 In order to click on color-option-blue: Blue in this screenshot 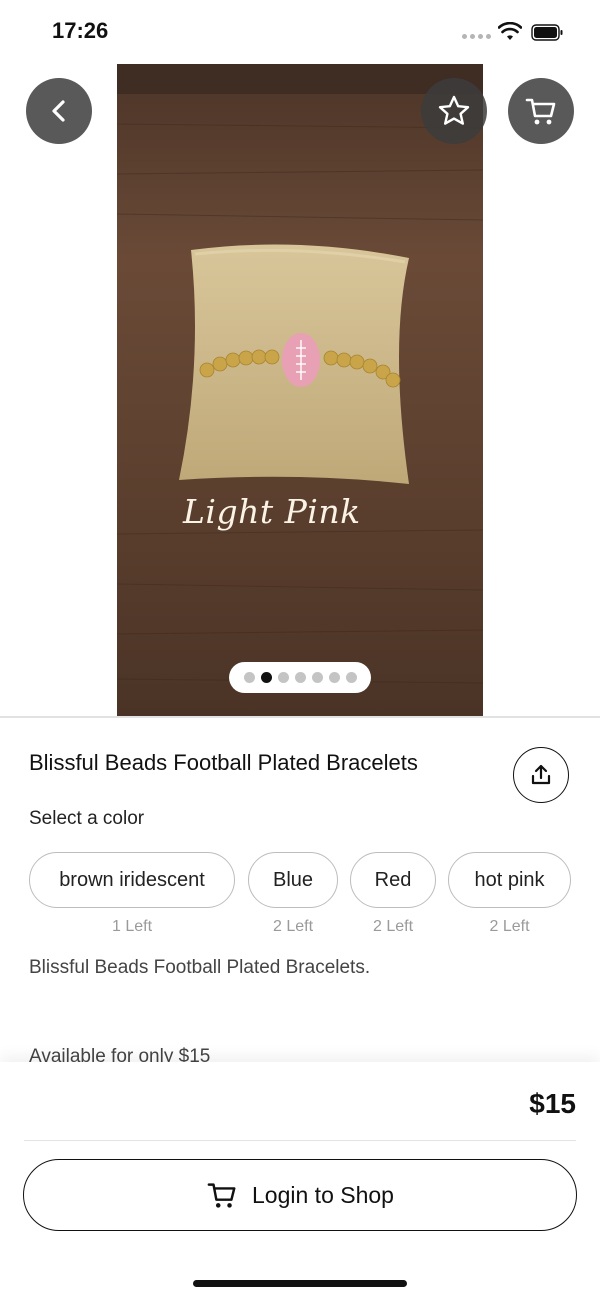, I will do `click(293, 880)`.